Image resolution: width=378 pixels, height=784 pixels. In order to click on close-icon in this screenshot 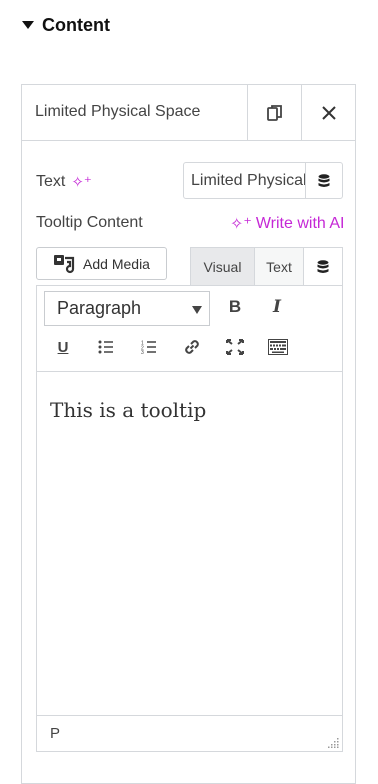, I will do `click(328, 112)`.